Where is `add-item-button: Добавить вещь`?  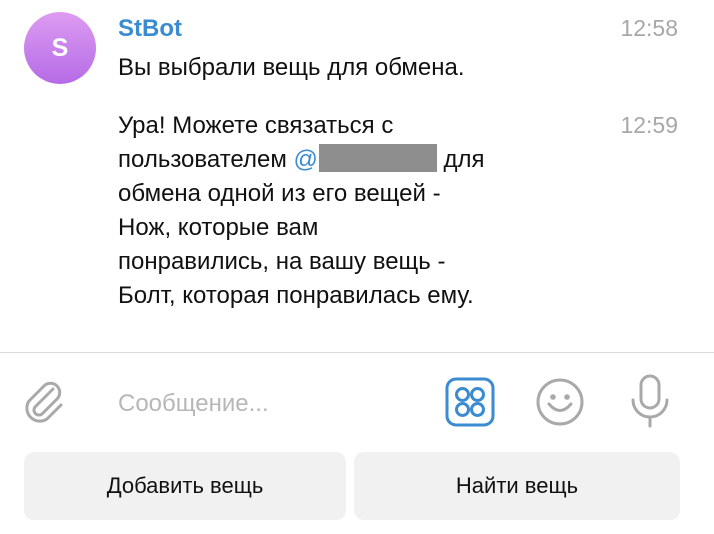
add-item-button: Добавить вещь is located at coordinates (185, 486).